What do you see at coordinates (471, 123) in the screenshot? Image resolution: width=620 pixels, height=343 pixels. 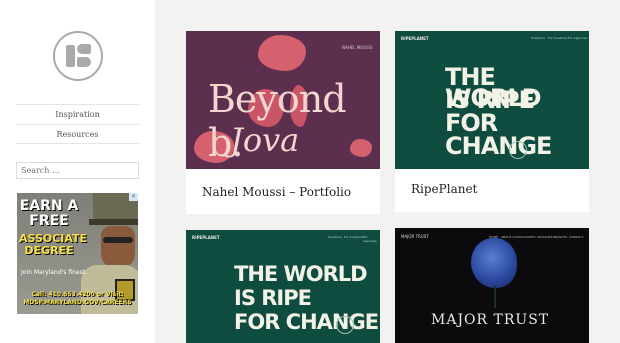 I see `thumb-headline-line: FOR` at bounding box center [471, 123].